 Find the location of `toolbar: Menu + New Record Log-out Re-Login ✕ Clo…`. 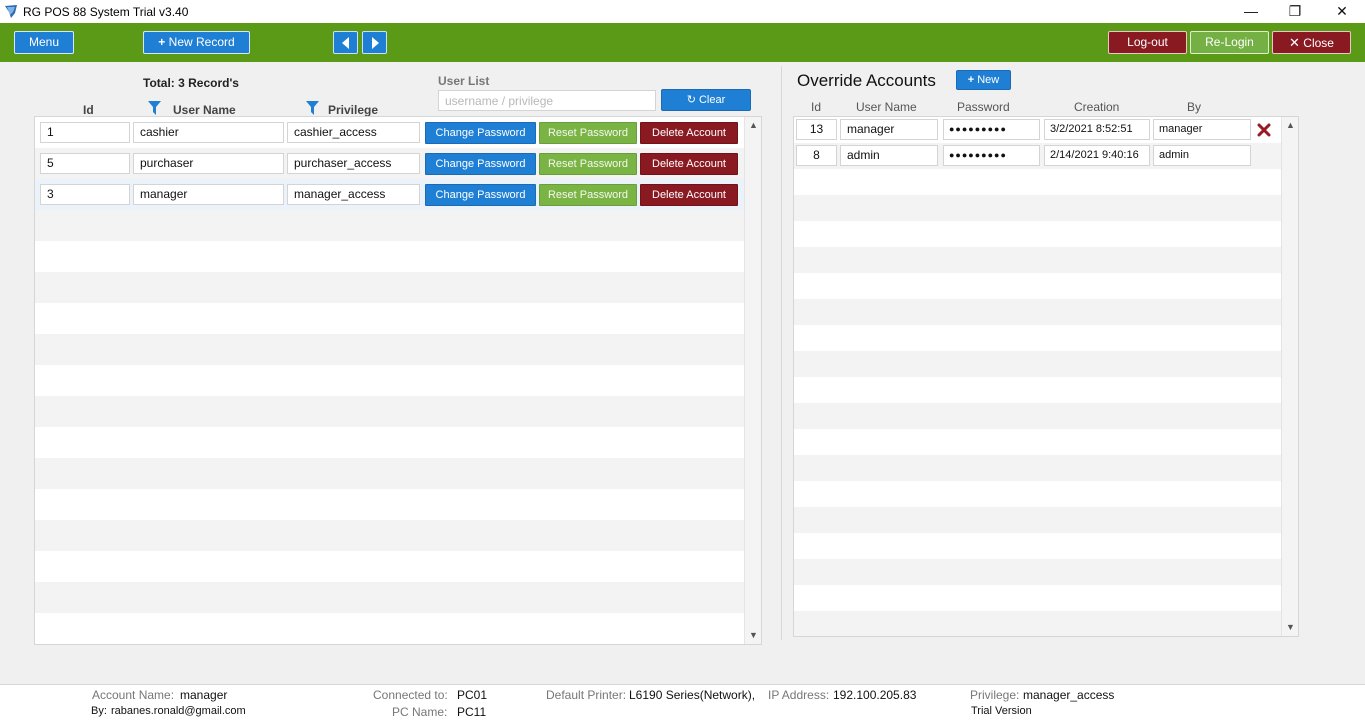

toolbar: Menu + New Record Log-out Re-Login ✕ Clo… is located at coordinates (682, 42).